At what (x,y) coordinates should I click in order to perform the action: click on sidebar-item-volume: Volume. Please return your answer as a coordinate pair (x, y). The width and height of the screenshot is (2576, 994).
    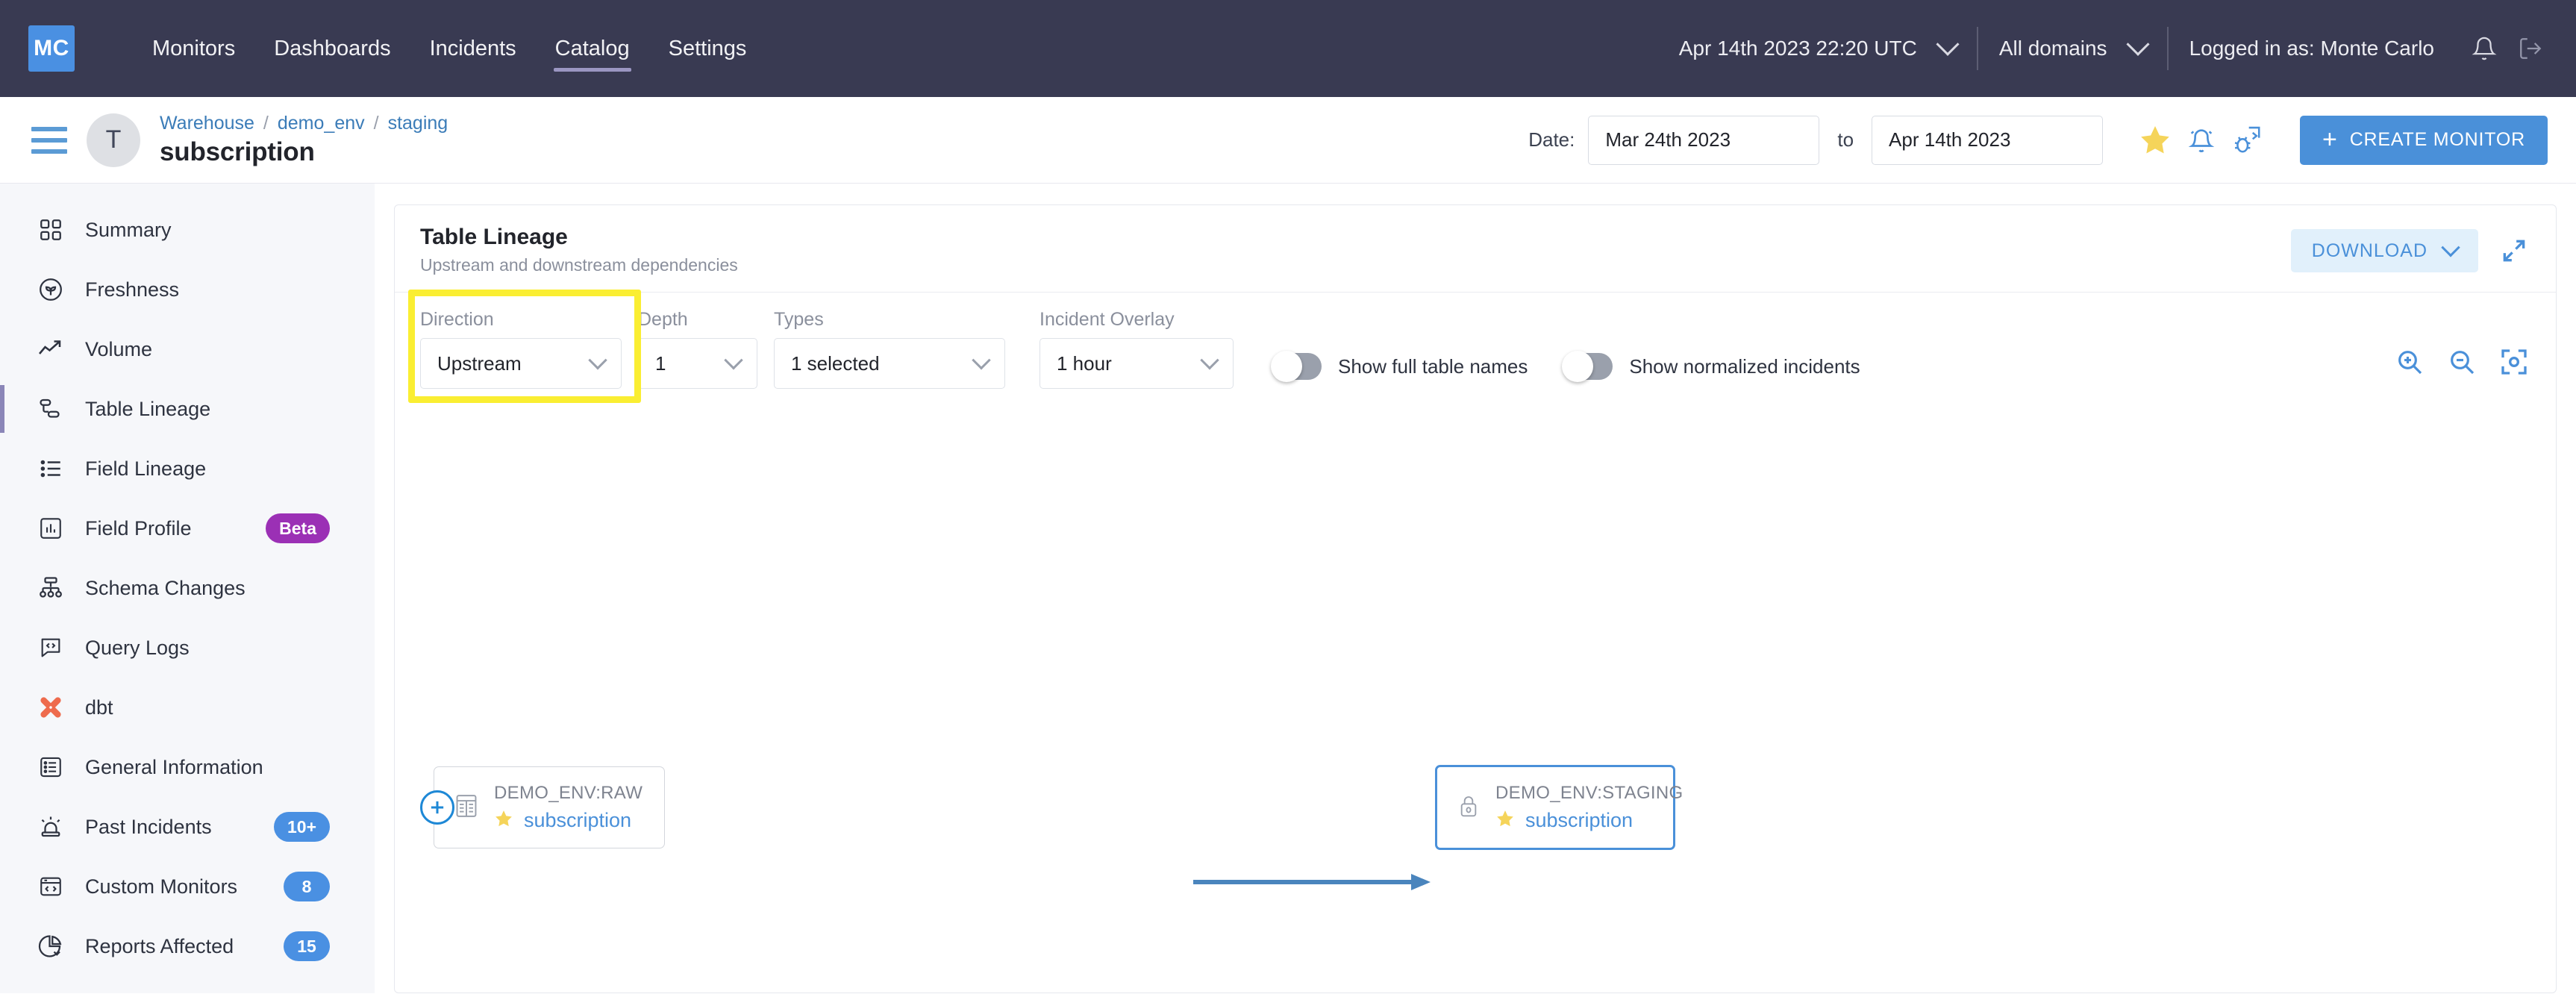
    Looking at the image, I should click on (187, 349).